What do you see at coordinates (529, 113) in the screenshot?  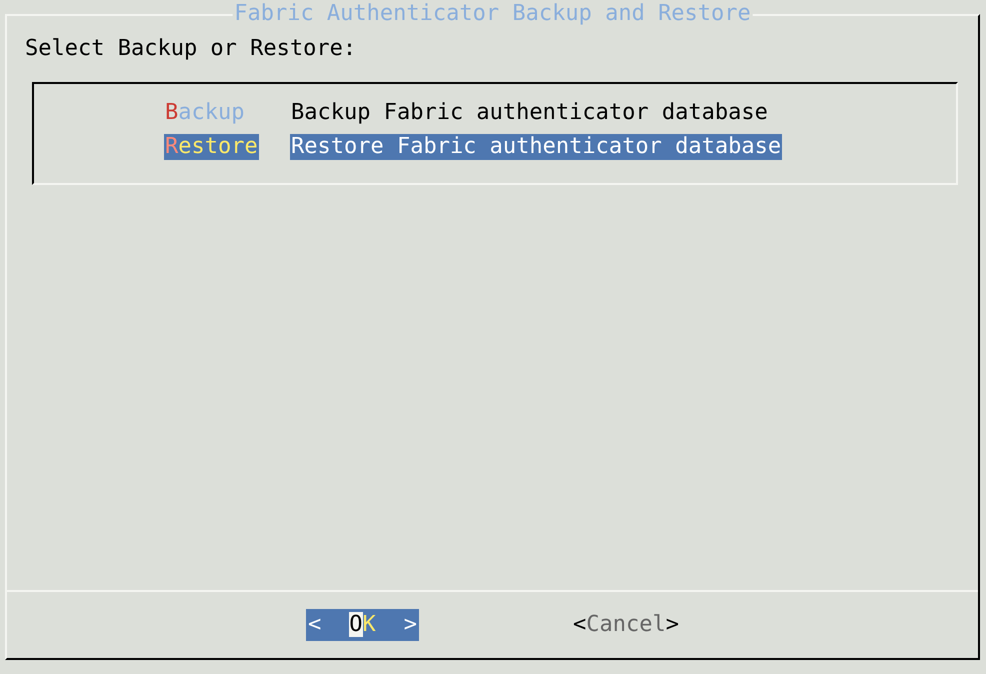 I see `menu-item-description: Backup Fabric authenticator database` at bounding box center [529, 113].